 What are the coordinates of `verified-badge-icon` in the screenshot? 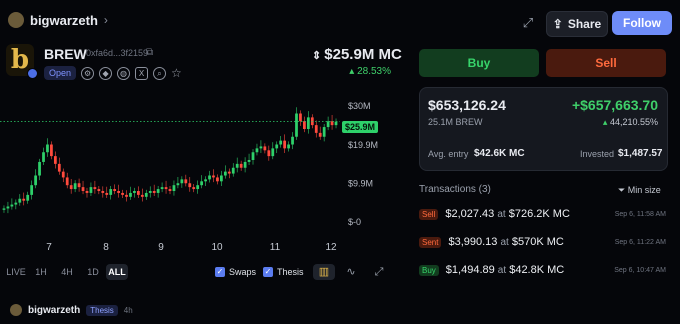 It's located at (32, 73).